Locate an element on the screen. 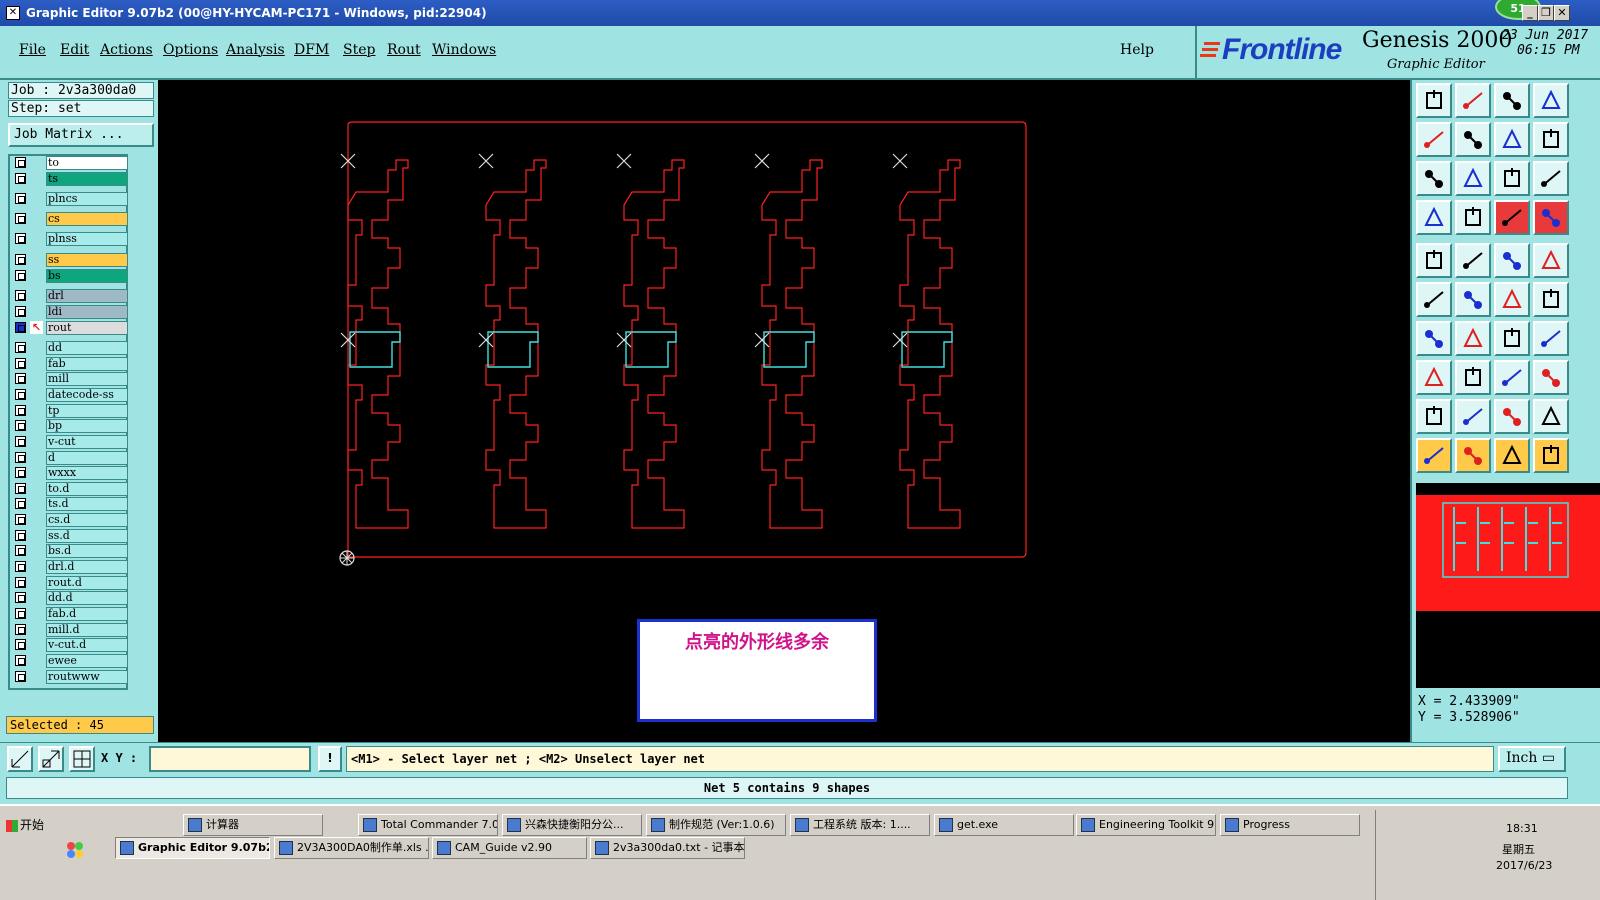 The height and width of the screenshot is (900, 1600). layer-row-plncs: plncs is located at coordinates (70, 199).